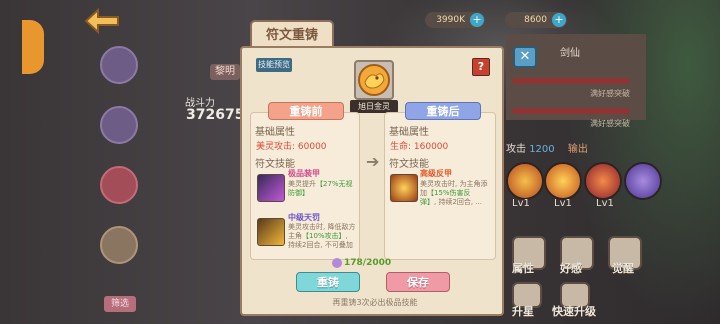 Image resolution: width=720 pixels, height=324 pixels. Describe the element at coordinates (563, 203) in the screenshot. I see `skill-level-2: Lv1` at that location.